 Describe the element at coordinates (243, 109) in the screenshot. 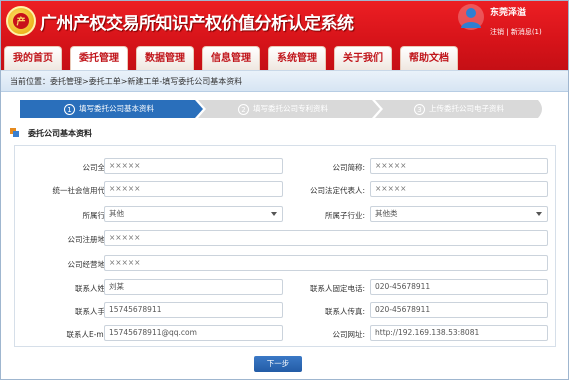

I see `step-2-number: 2` at that location.